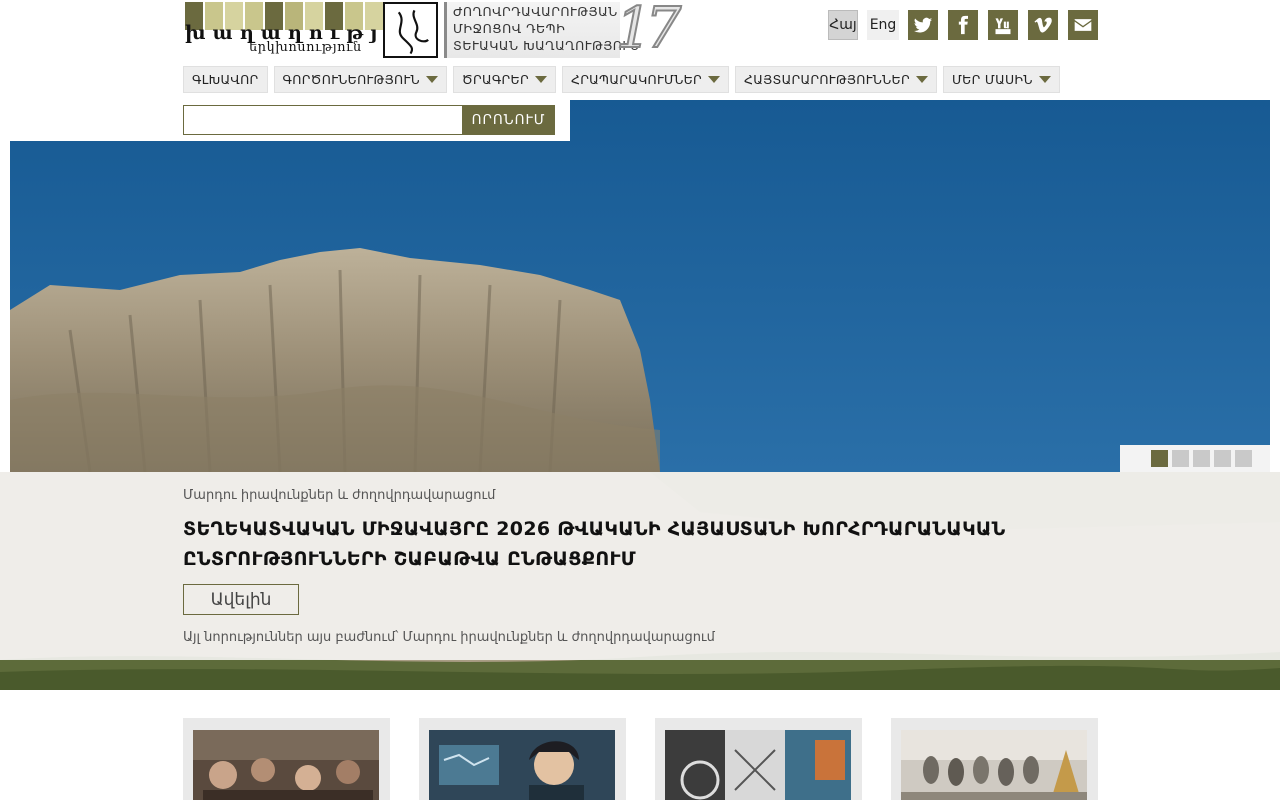  What do you see at coordinates (546, 45) in the screenshot?
I see `anniversary-line-3: ՏԵՒԱԿԱՆ ԽԱՂԱՂՈՒԹՅՈՒՆ` at bounding box center [546, 45].